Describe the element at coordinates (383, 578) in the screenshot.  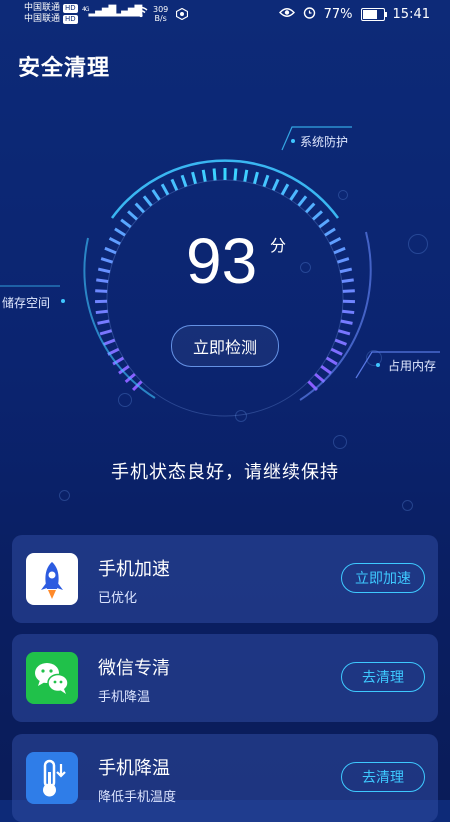
I see `speedup-button: 立即加速` at that location.